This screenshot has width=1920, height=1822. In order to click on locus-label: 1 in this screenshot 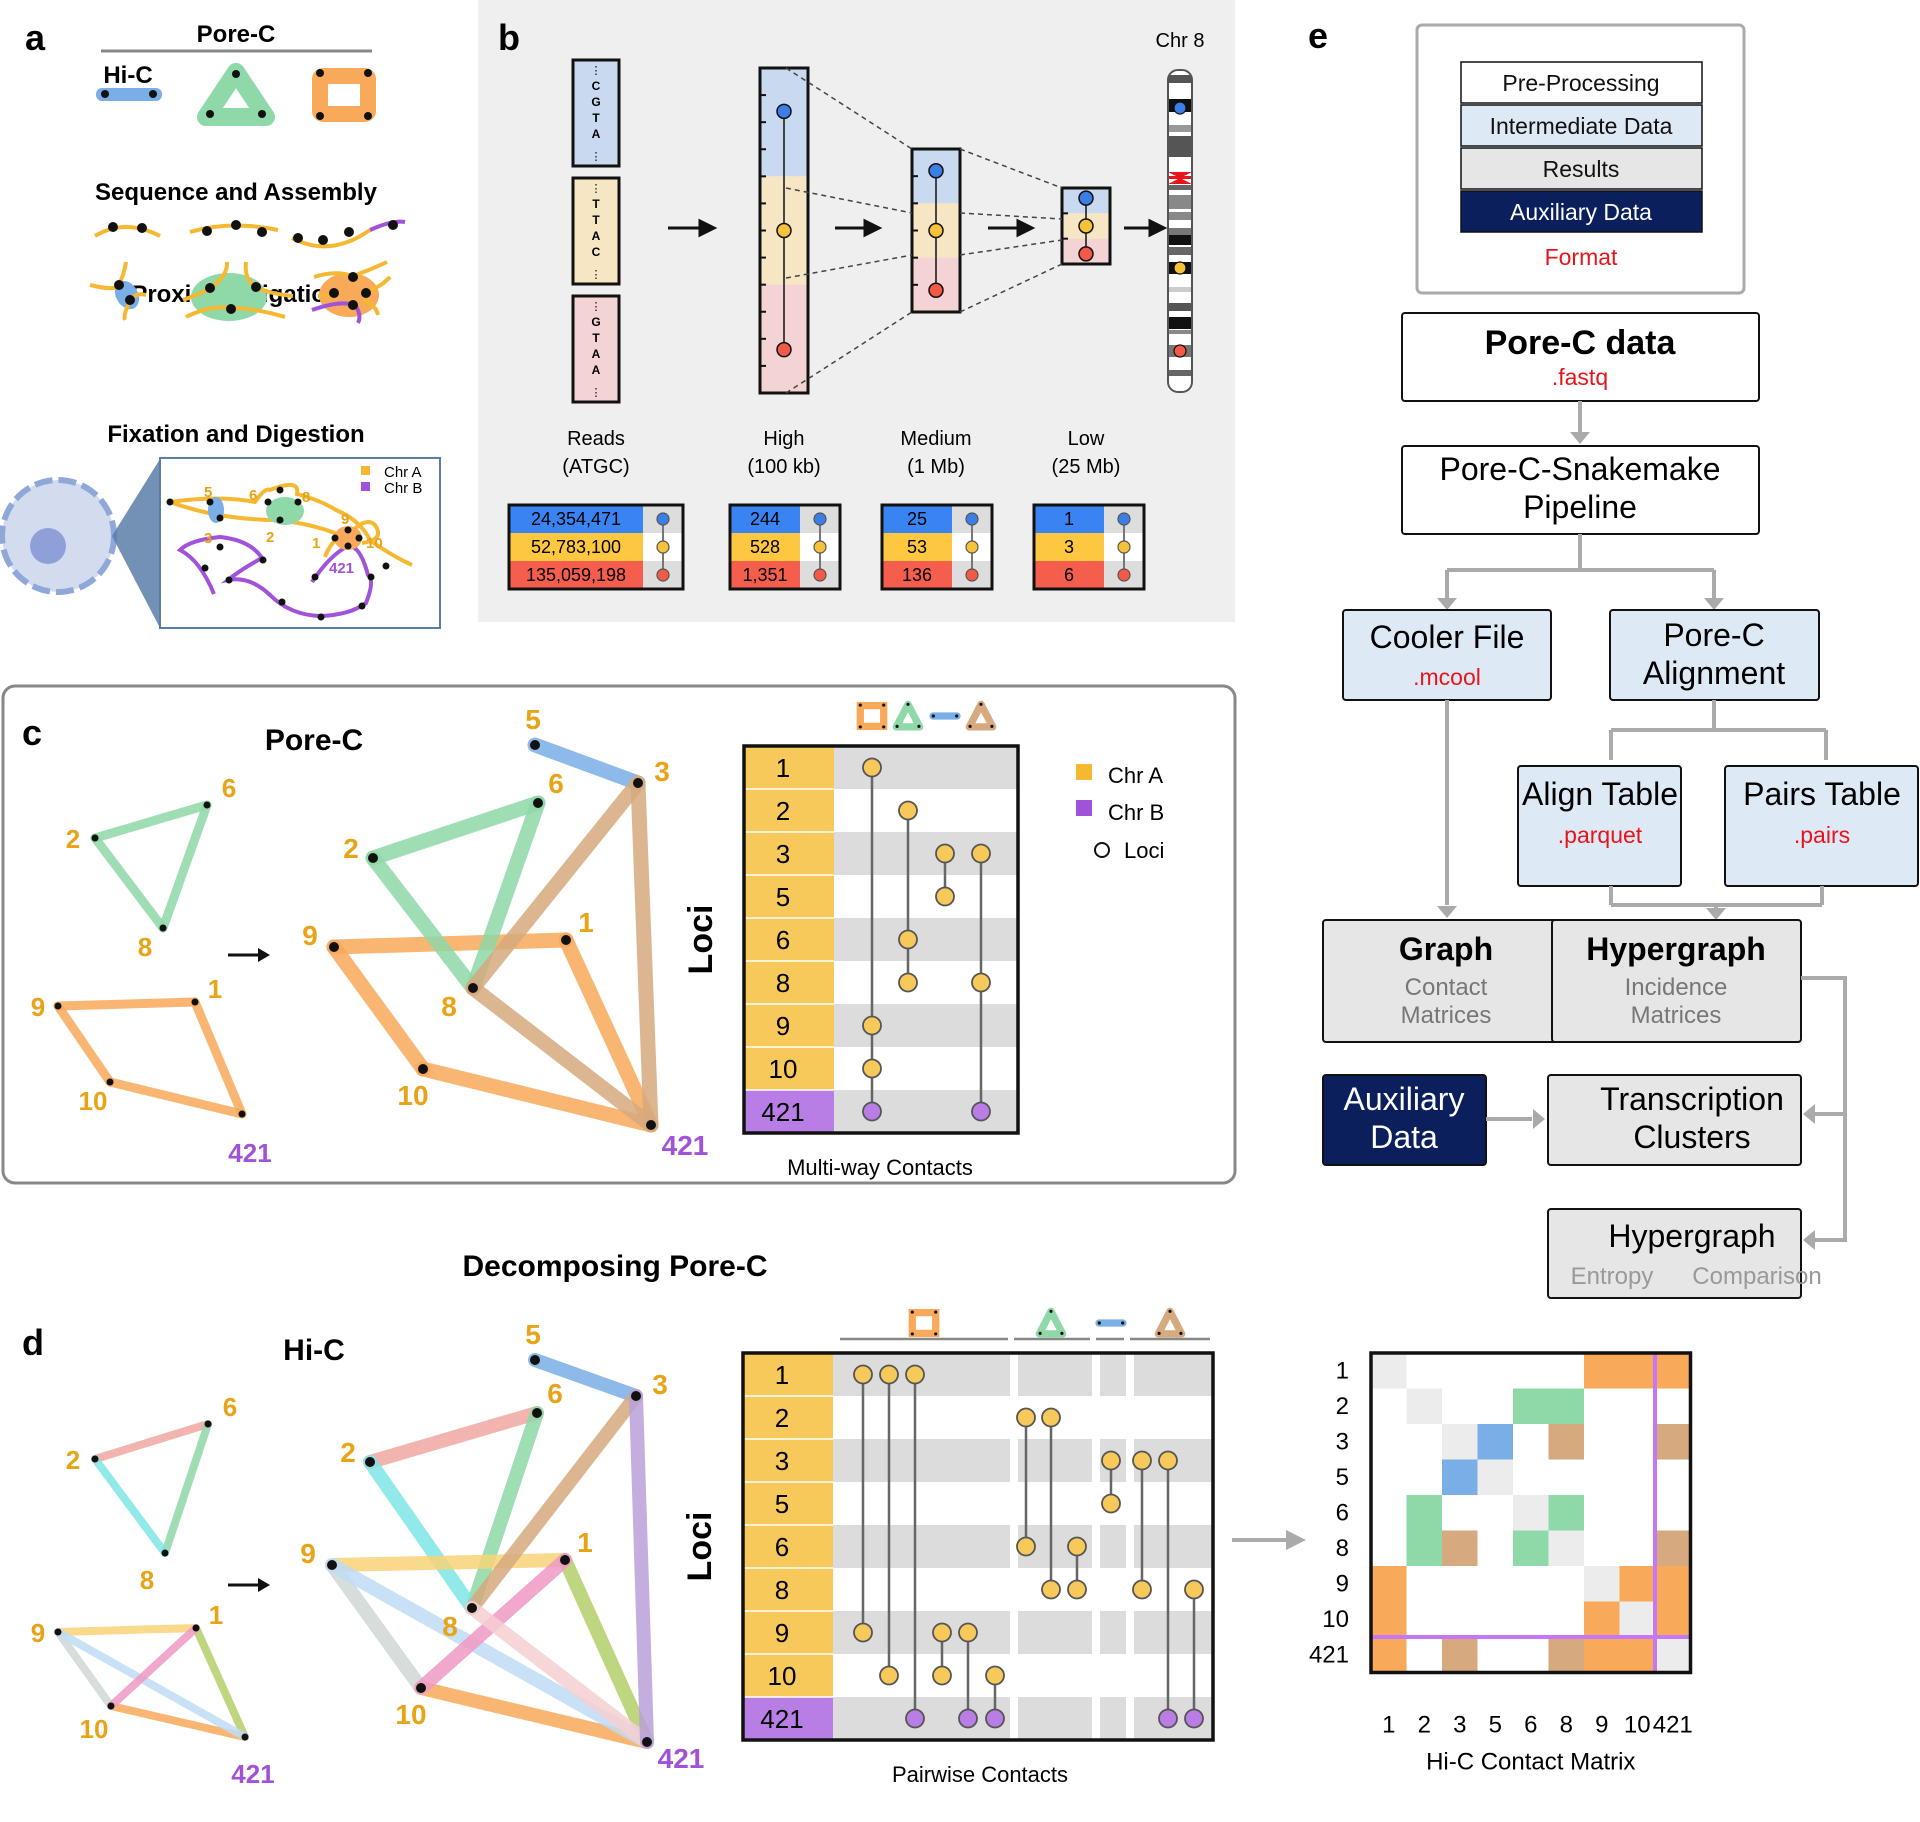, I will do `click(783, 768)`.